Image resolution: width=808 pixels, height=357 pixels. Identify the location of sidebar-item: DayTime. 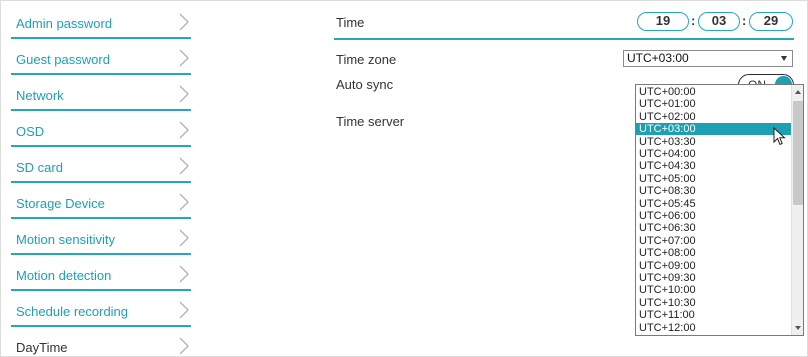
(101, 342).